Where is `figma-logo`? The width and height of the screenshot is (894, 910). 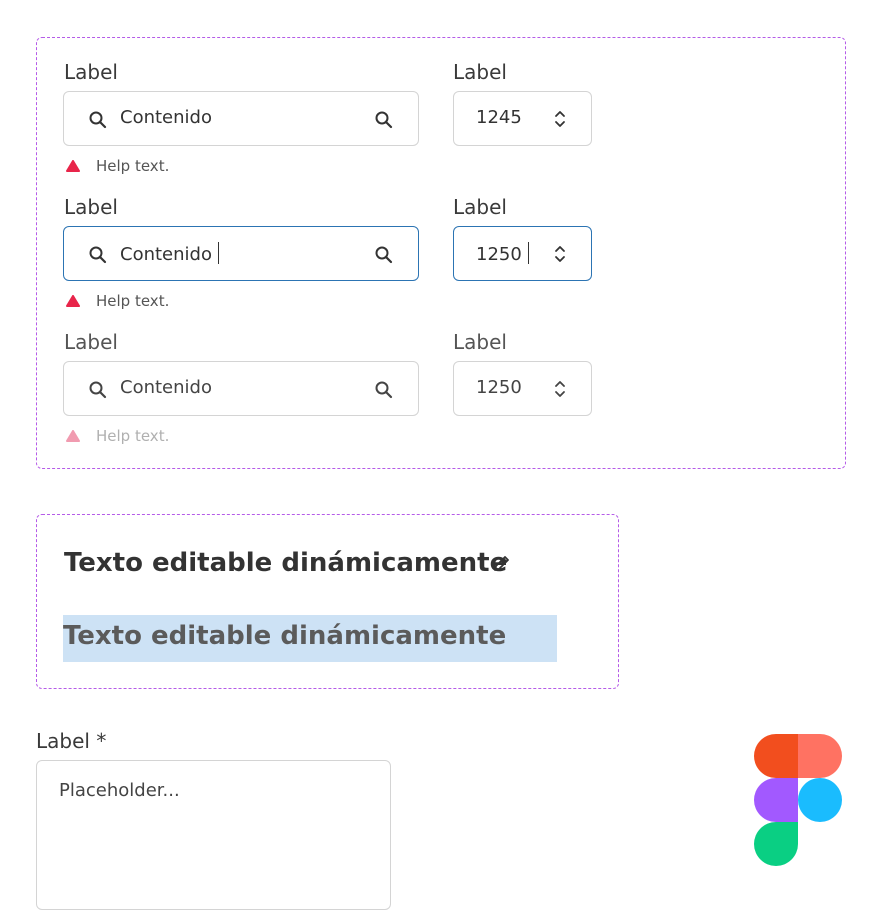
figma-logo is located at coordinates (798, 800).